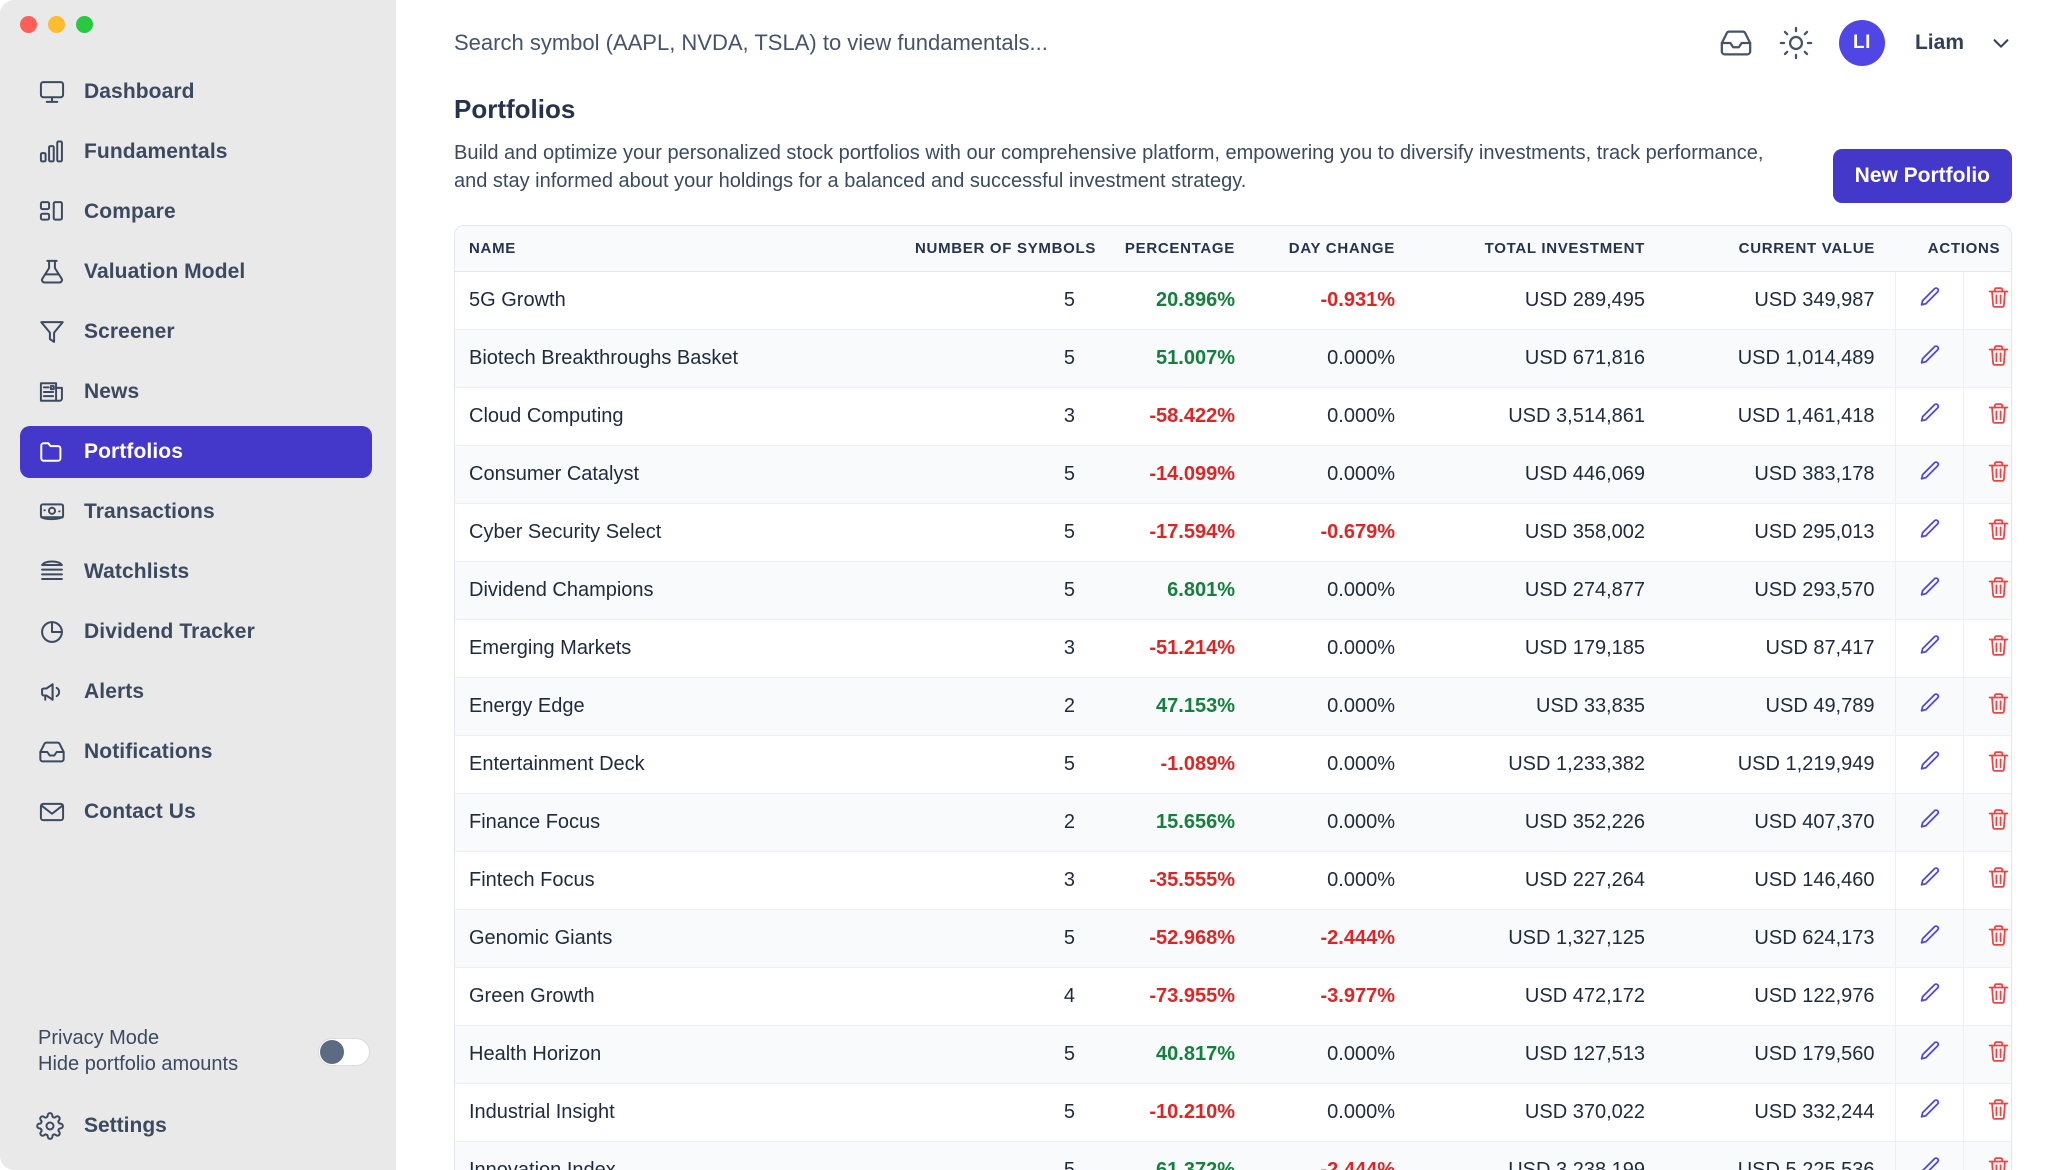 The width and height of the screenshot is (2048, 1170). Describe the element at coordinates (1540, 880) in the screenshot. I see `cell-total-investment: USD 227,264` at that location.